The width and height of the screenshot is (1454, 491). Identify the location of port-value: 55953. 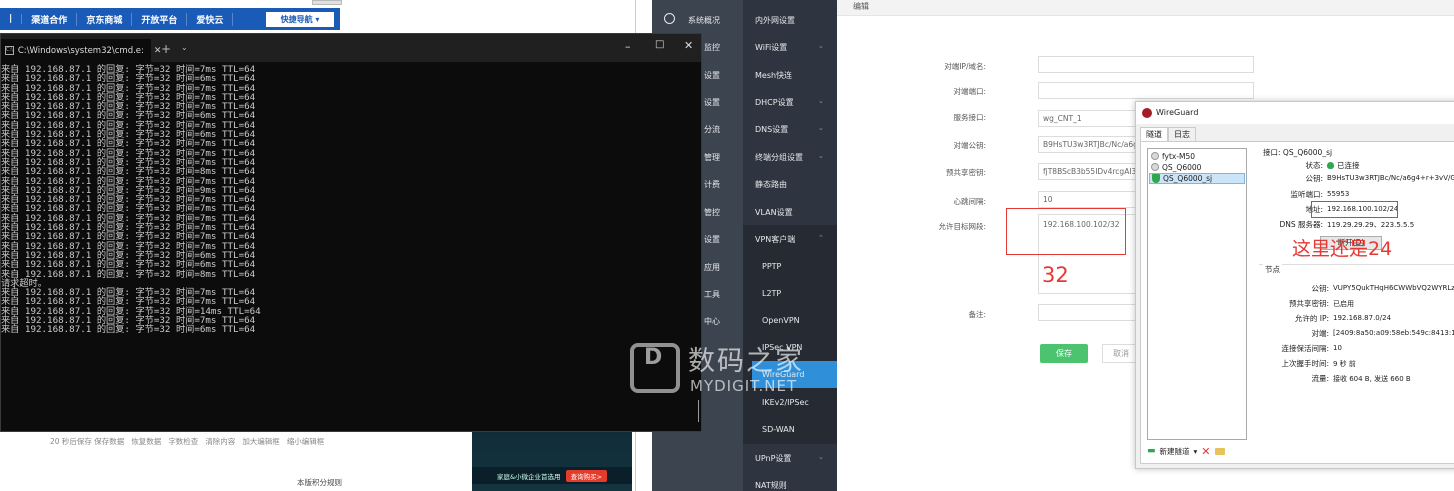
(1338, 194).